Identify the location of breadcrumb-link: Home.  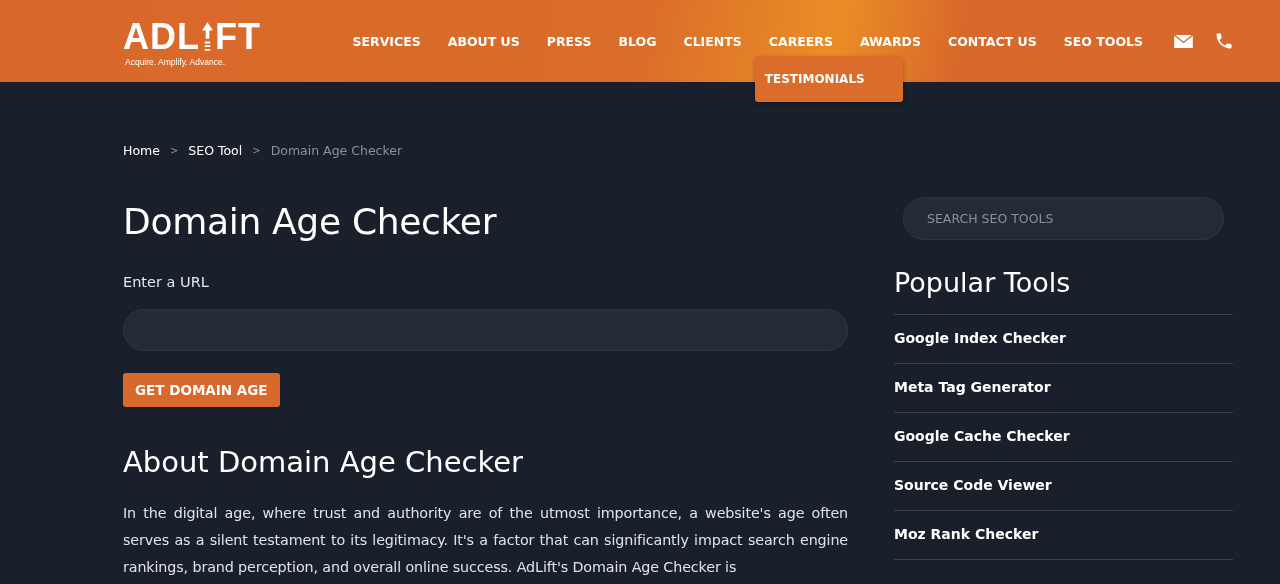
(141, 150).